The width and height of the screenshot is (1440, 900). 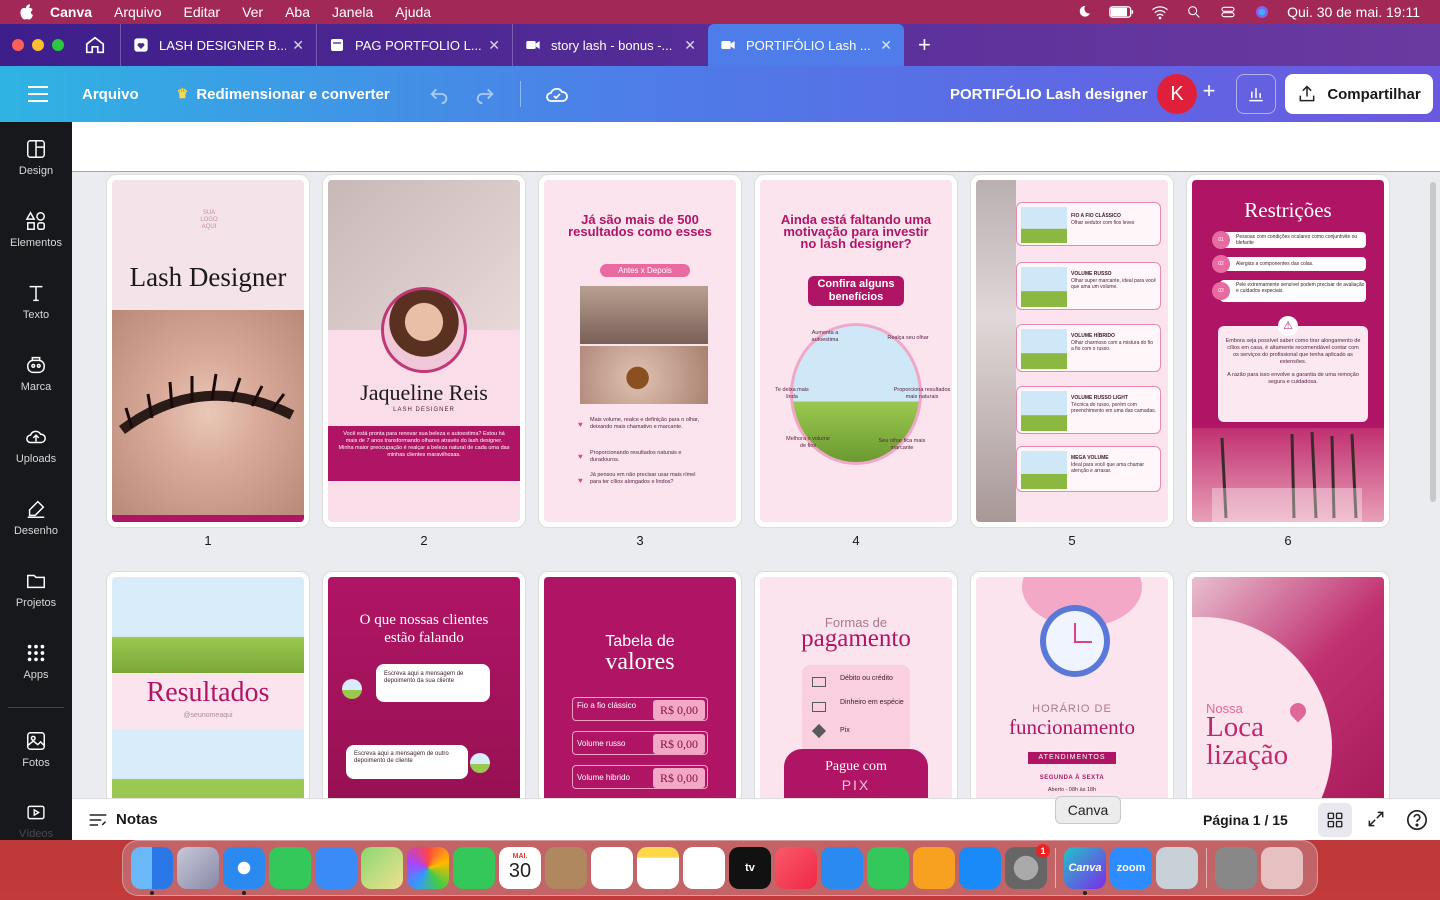 What do you see at coordinates (756, 147) in the screenshot?
I see `canvas-top-strip` at bounding box center [756, 147].